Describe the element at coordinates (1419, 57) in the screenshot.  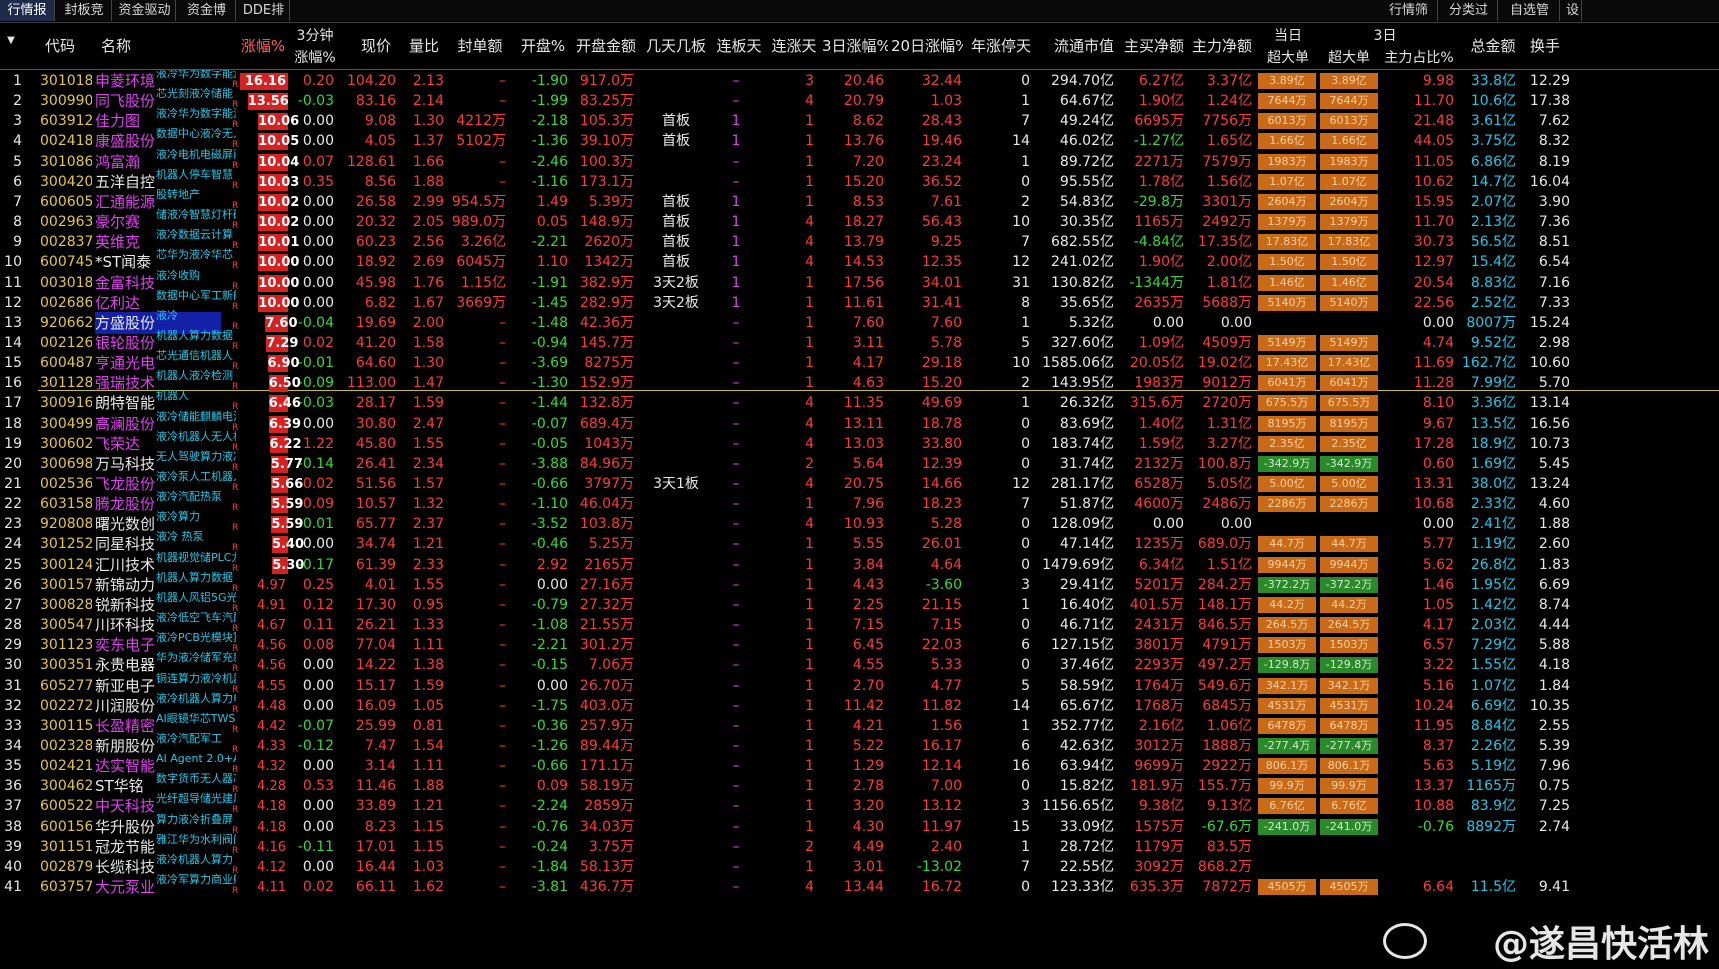
I see `col-header-zlzb: 主力占比%` at that location.